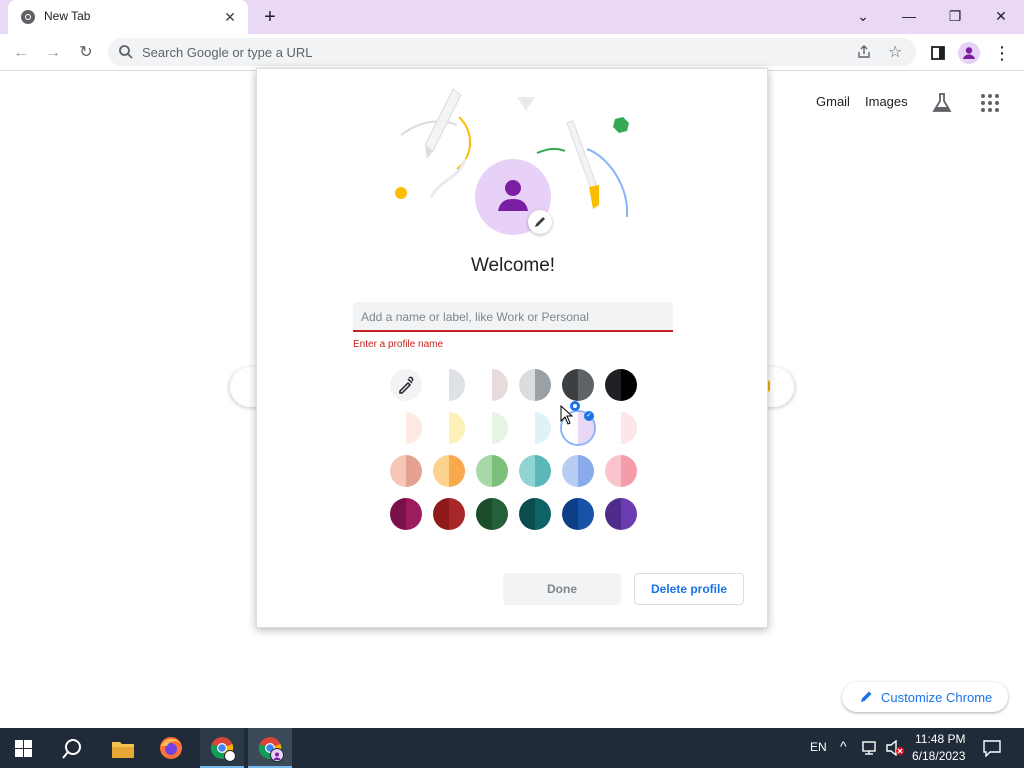 The height and width of the screenshot is (768, 1024). Describe the element at coordinates (833, 101) in the screenshot. I see `gmail-link: Gmail` at that location.